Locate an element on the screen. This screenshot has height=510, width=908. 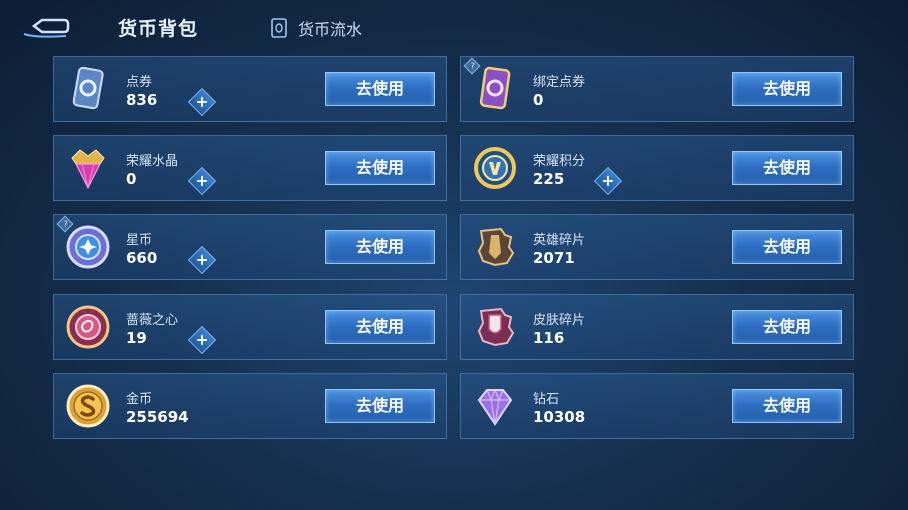
currency-card-skin-fragment: 皮肤碎片 116 去使用 is located at coordinates (657, 327).